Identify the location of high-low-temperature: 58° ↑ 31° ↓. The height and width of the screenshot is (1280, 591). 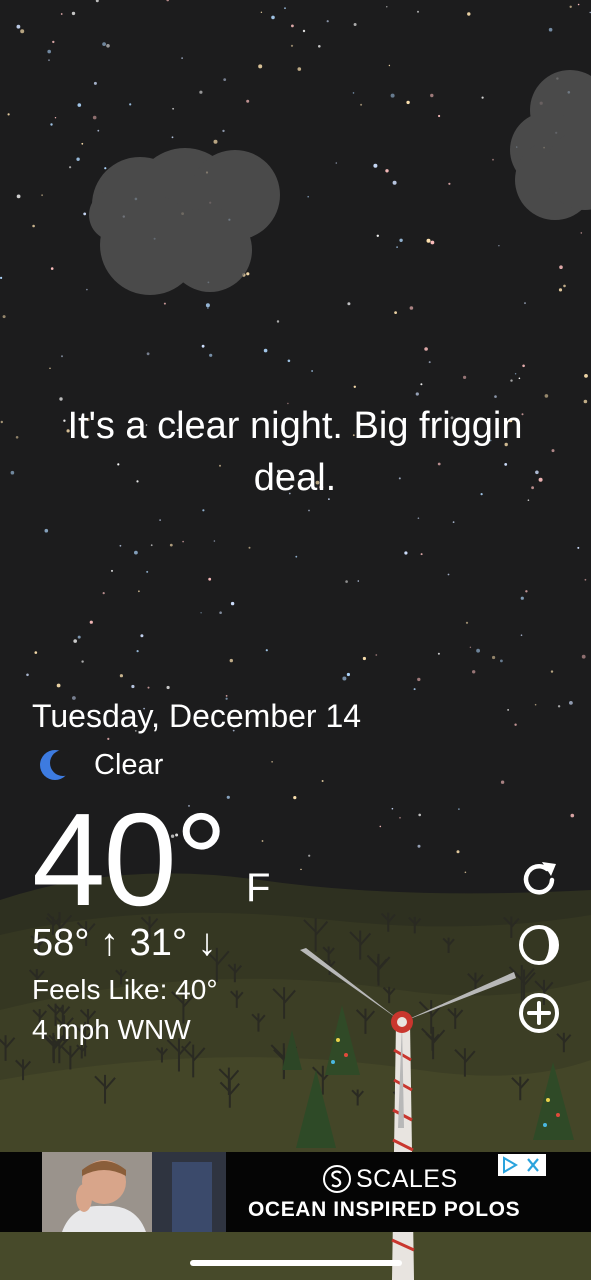
(124, 943).